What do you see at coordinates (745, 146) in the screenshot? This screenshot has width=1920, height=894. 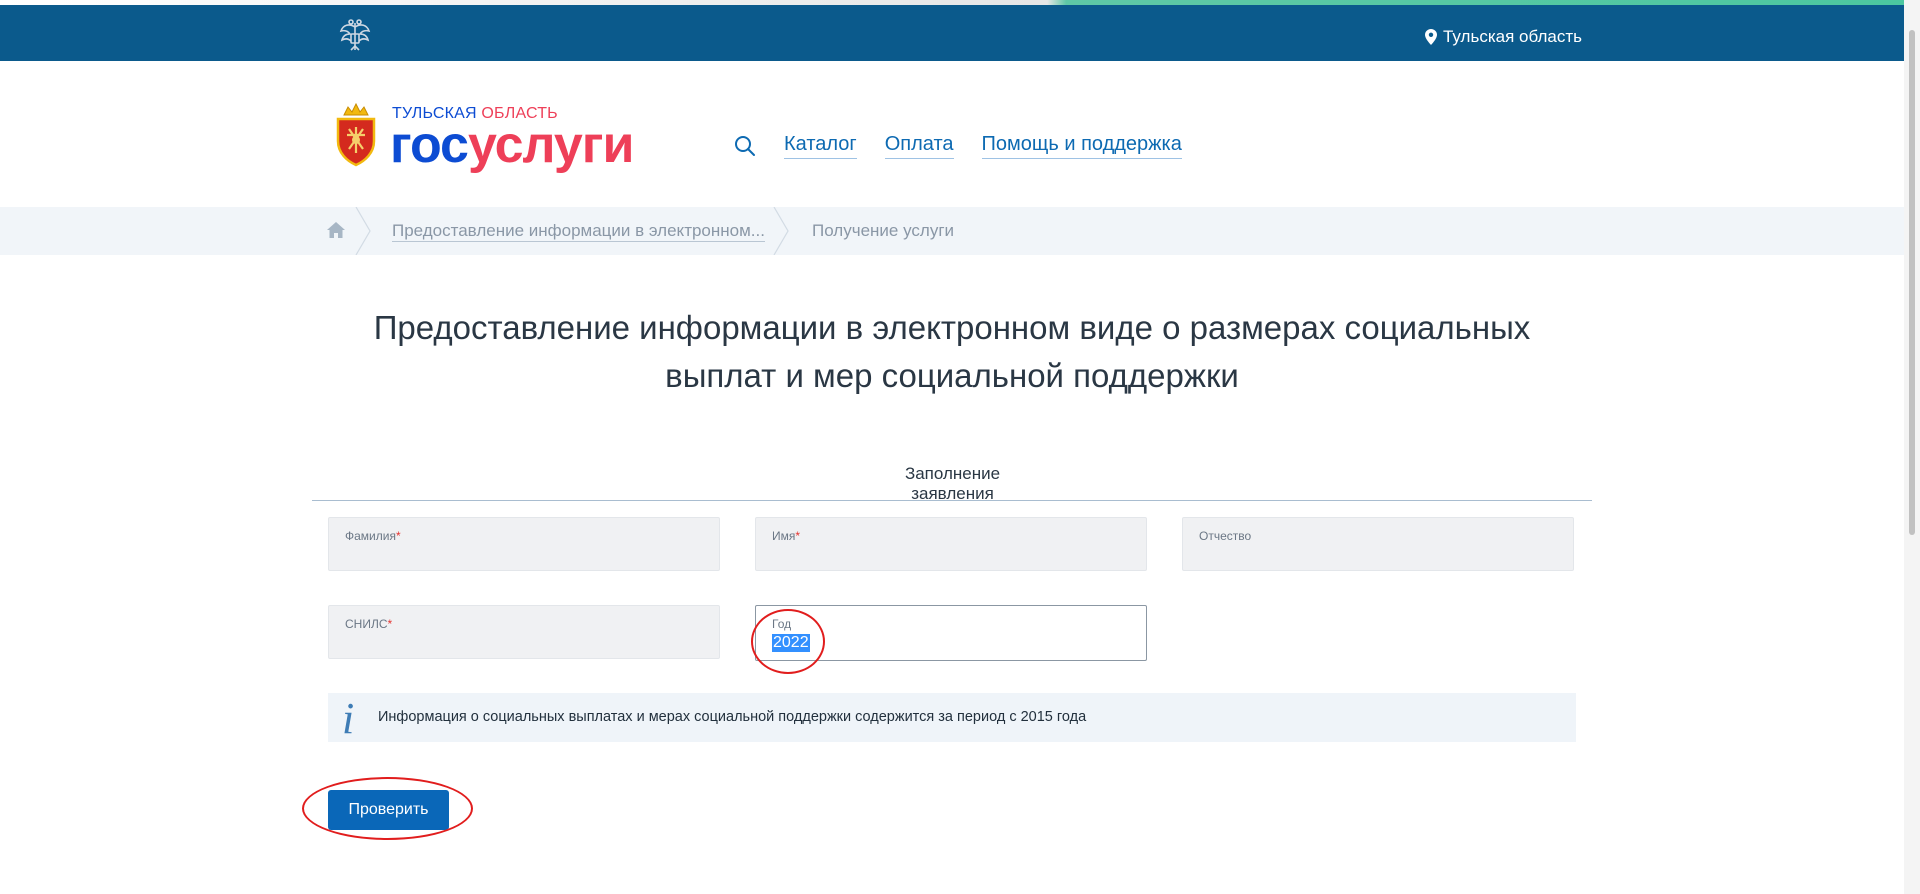 I see `search-icon` at bounding box center [745, 146].